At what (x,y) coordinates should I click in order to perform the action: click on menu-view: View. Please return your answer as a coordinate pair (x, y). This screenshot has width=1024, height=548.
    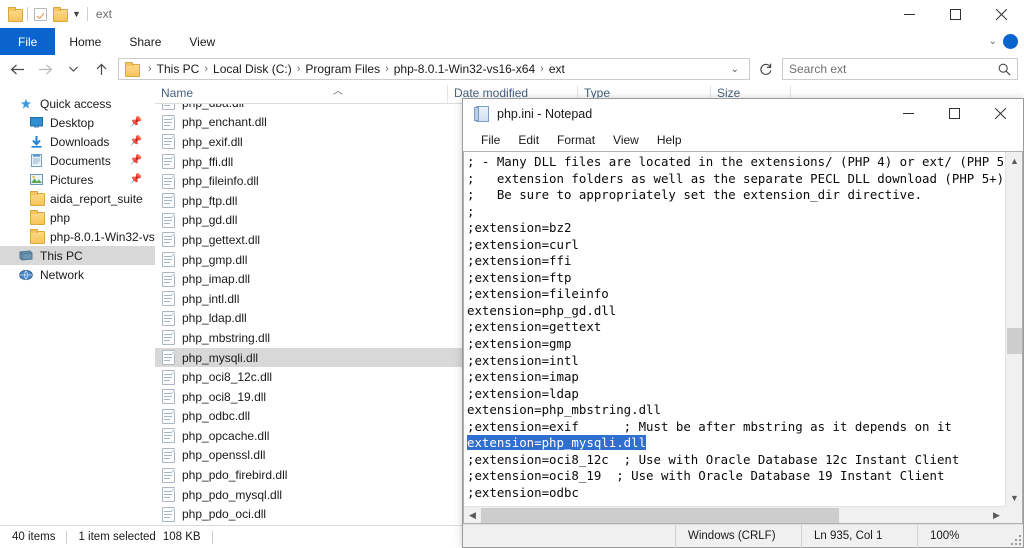
    Looking at the image, I should click on (626, 140).